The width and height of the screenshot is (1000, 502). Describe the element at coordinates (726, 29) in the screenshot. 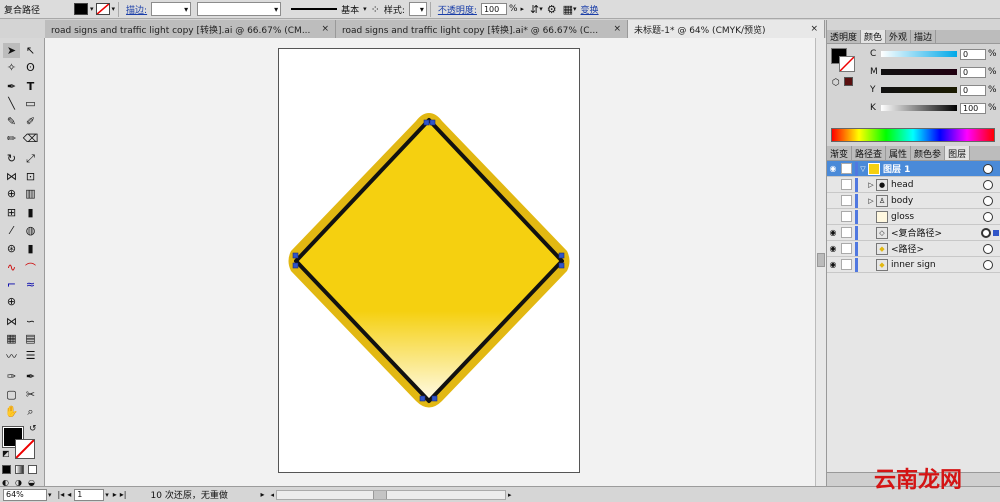

I see `tab-document-3: 未标题-1* @ 64% (CMYK/预览) ×` at that location.